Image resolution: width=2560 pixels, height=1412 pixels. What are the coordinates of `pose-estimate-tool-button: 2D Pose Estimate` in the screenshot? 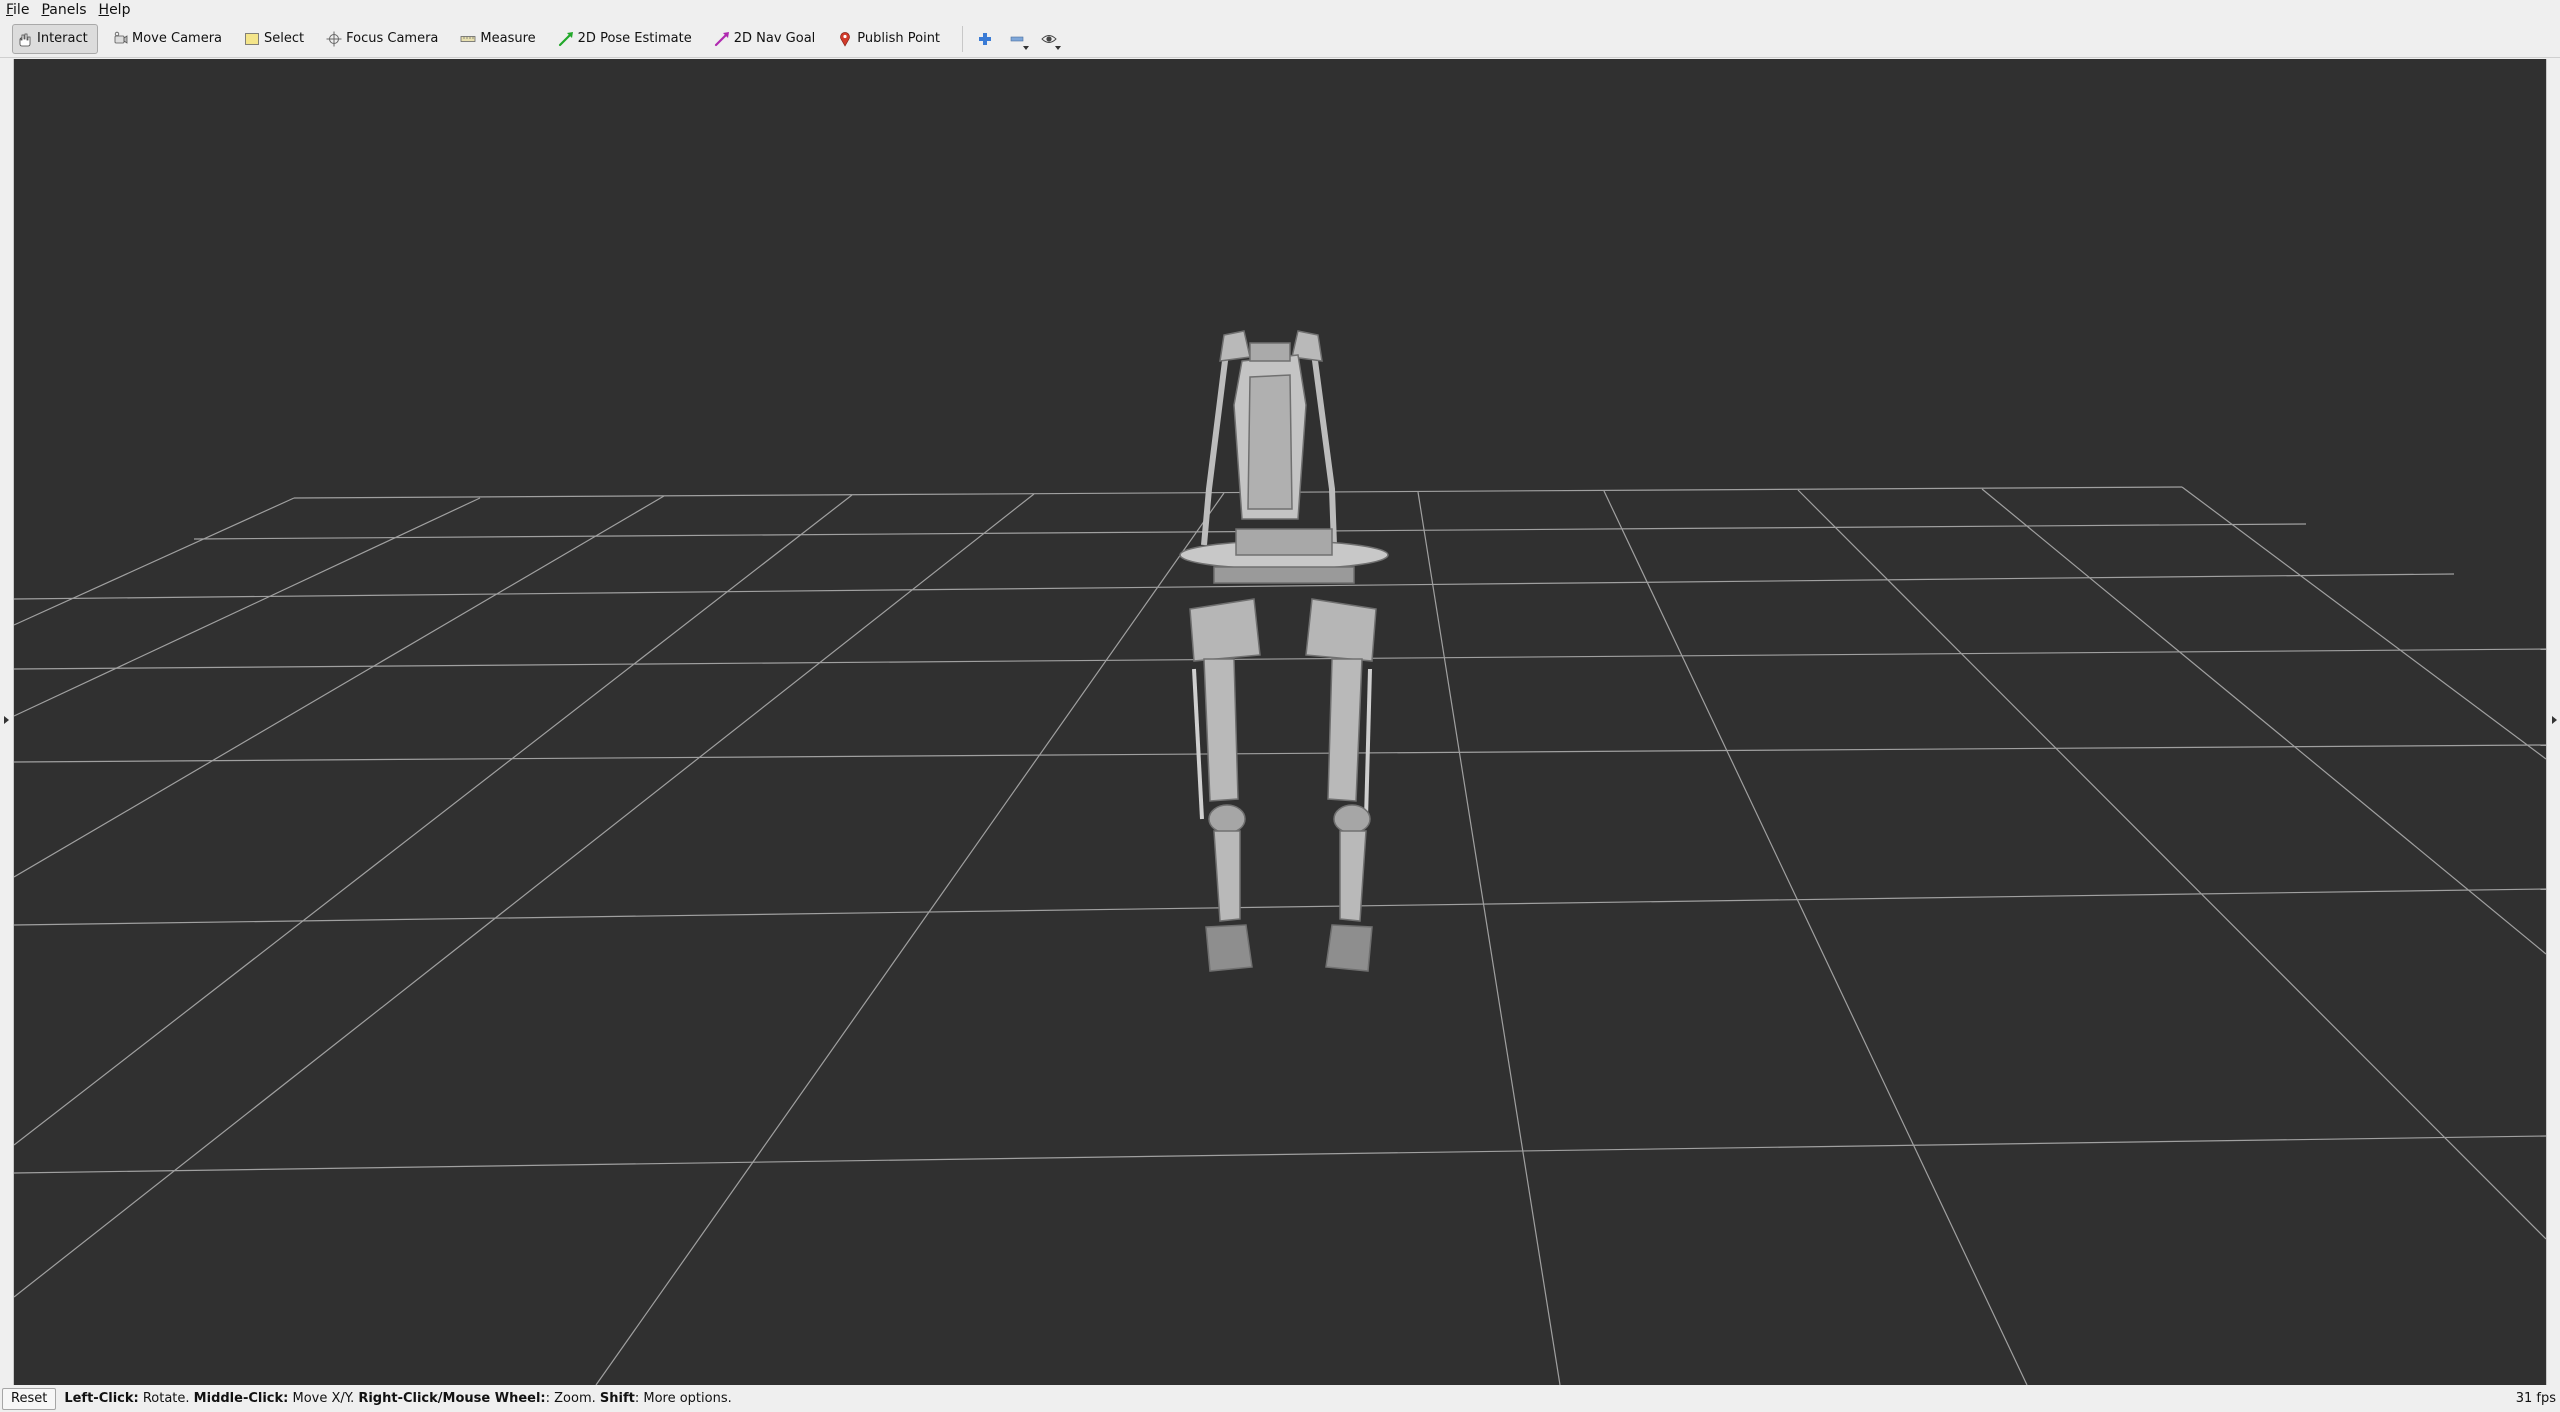 It's located at (627, 39).